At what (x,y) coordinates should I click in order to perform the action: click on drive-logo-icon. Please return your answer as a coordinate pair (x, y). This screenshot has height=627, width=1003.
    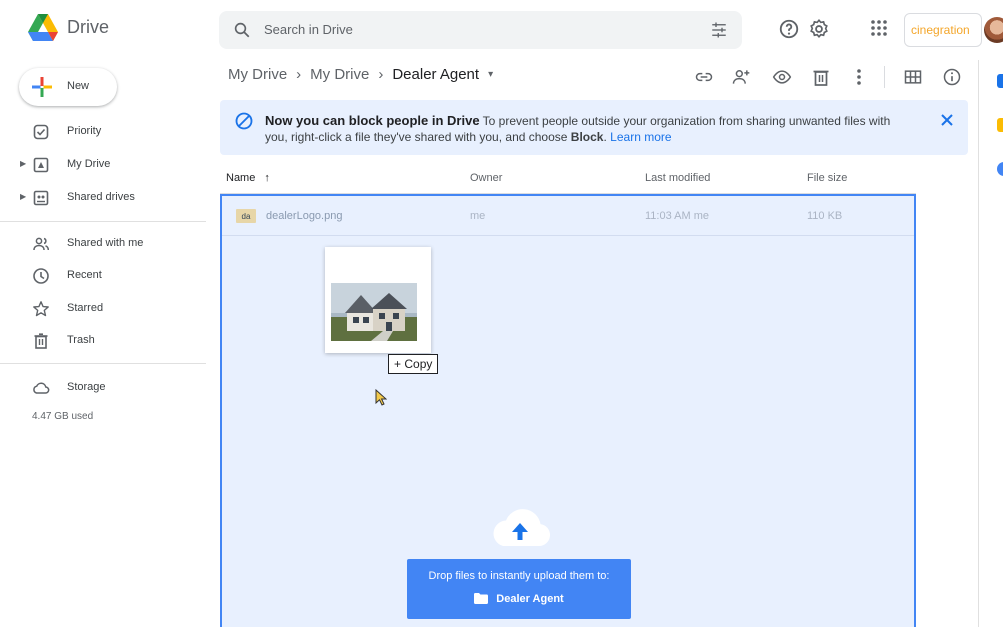
    Looking at the image, I should click on (43, 27).